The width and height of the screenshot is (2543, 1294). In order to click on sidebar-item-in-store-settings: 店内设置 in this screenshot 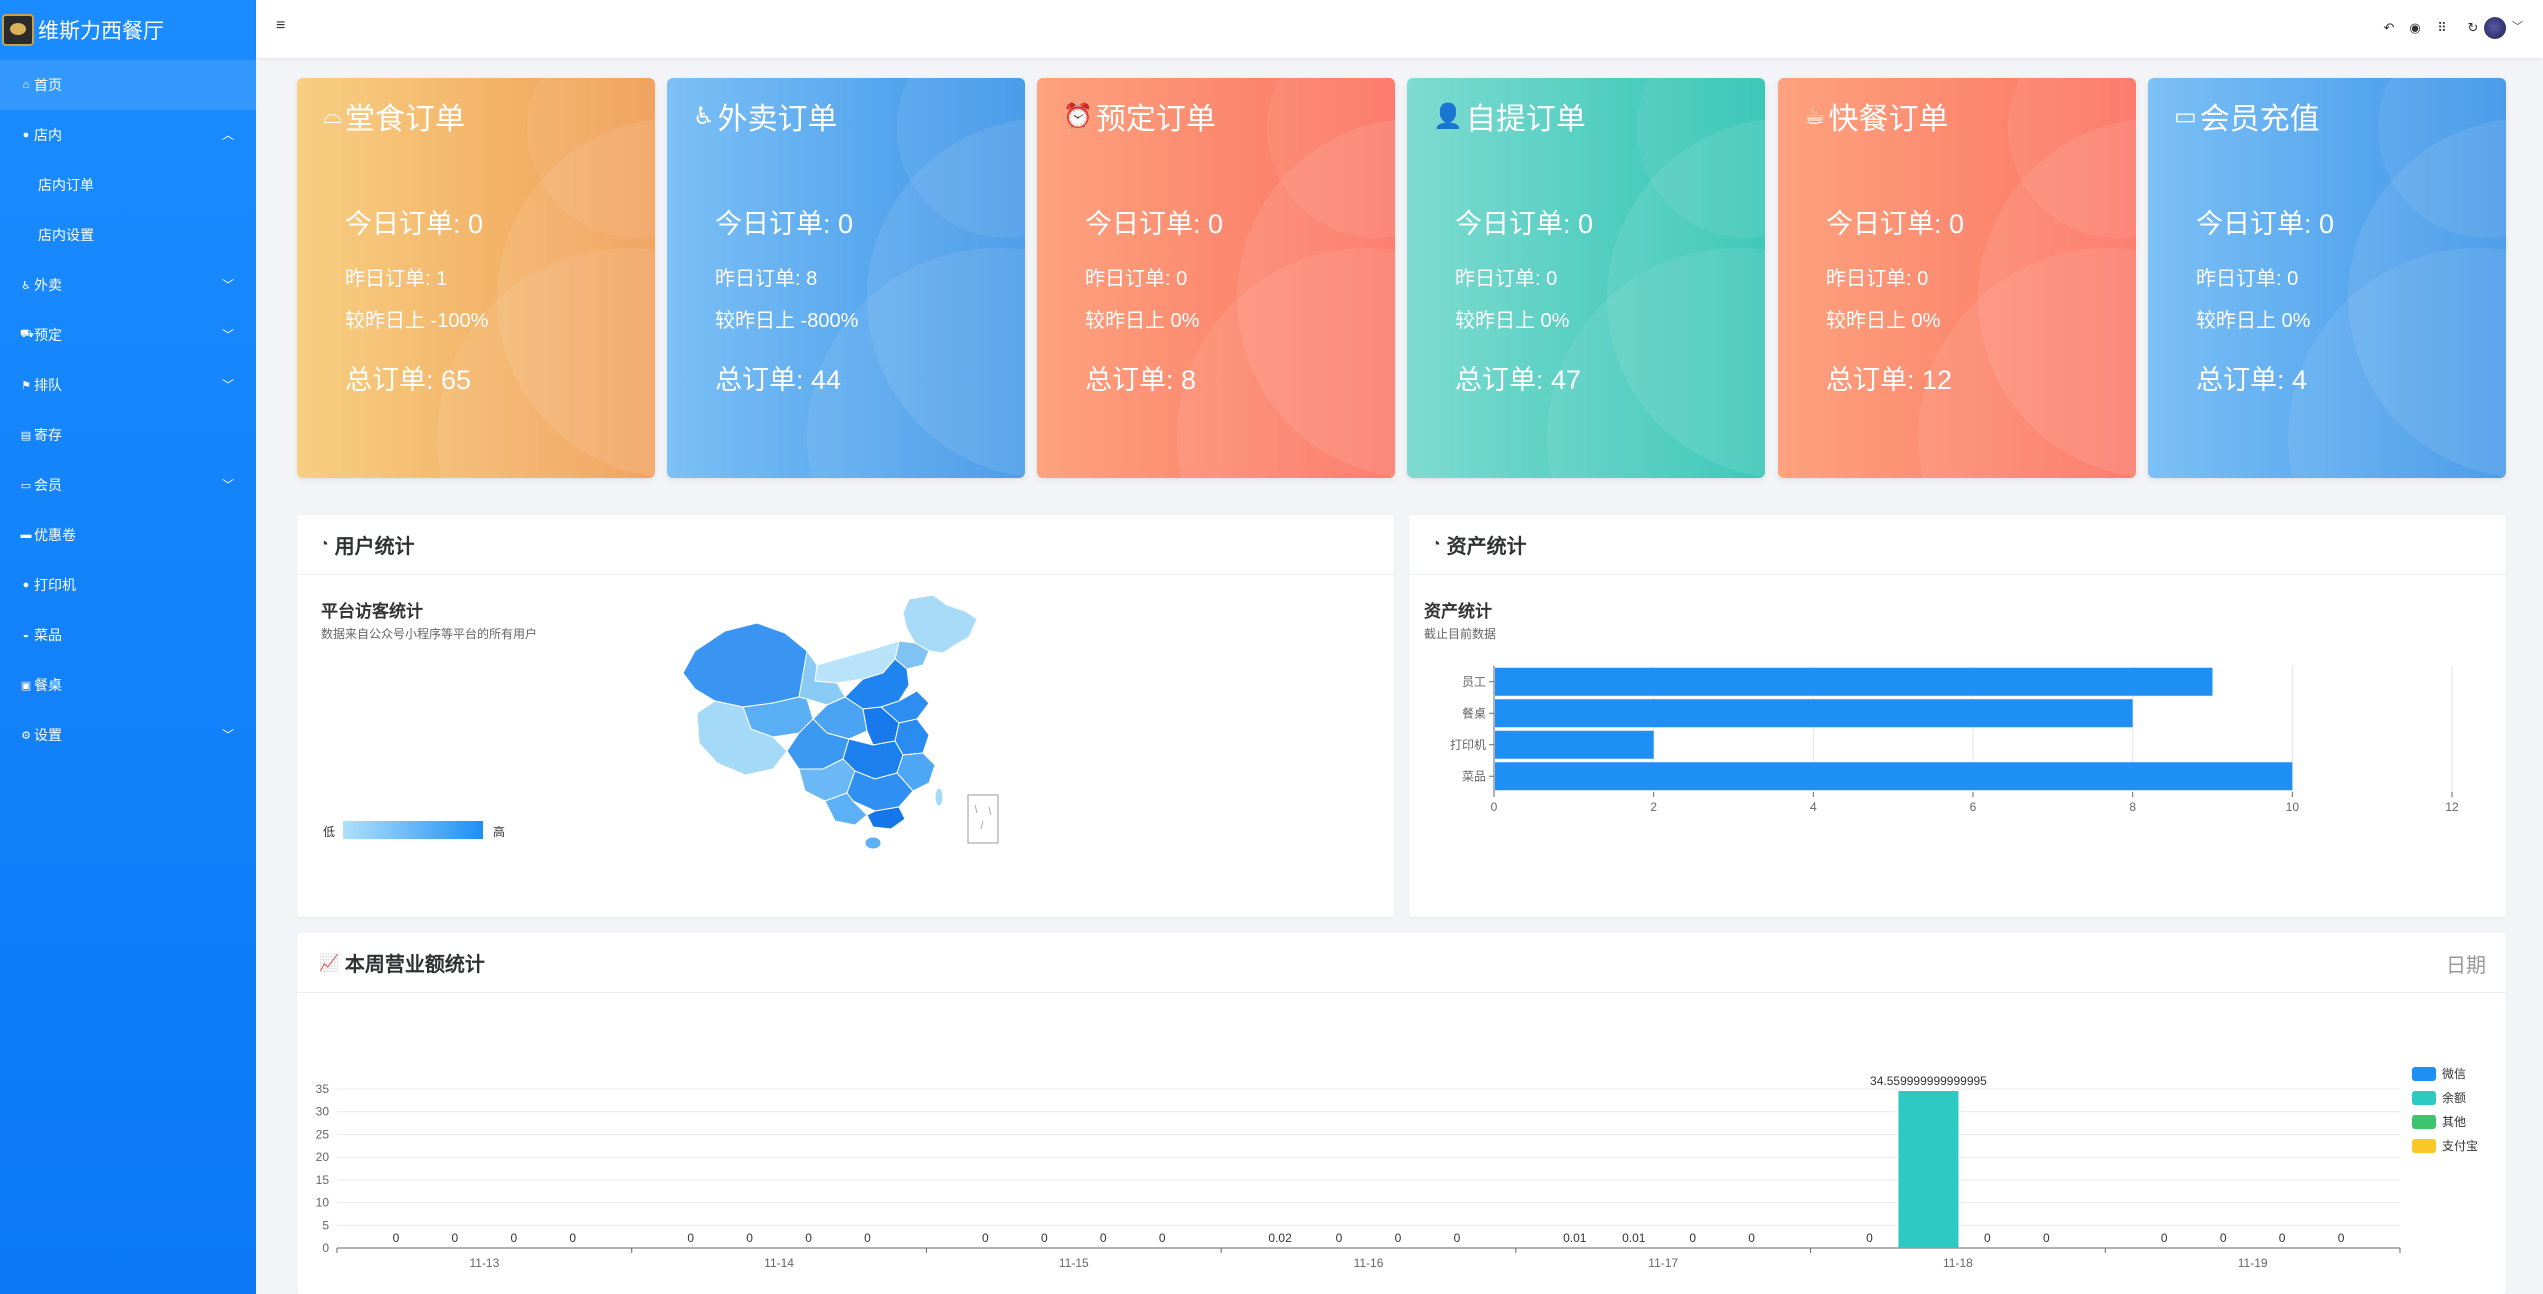, I will do `click(128, 235)`.